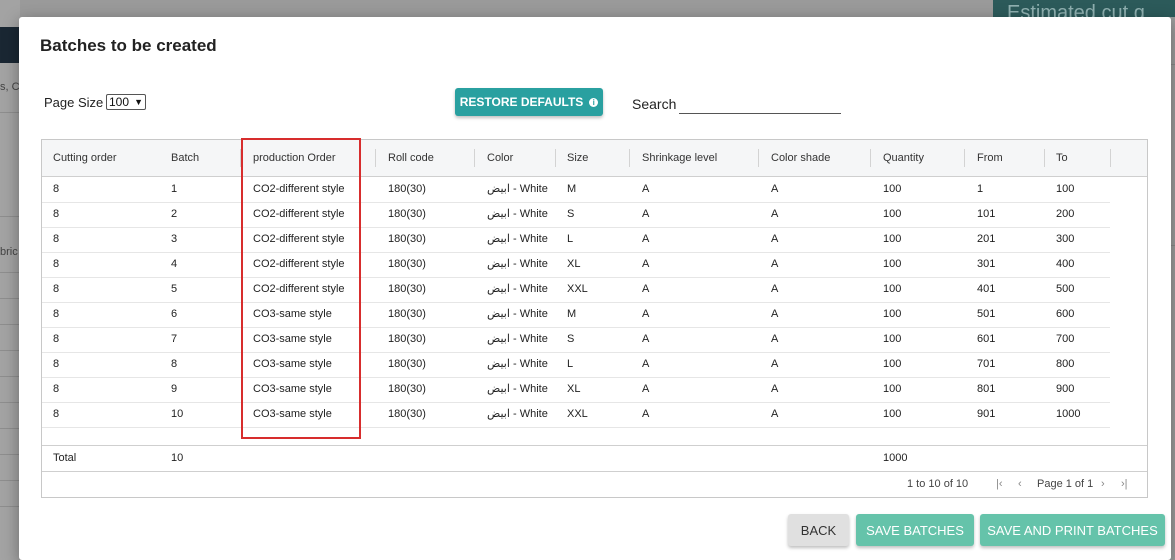  I want to click on restore-defaults-button: RESTORE DEFAULTS i, so click(529, 102).